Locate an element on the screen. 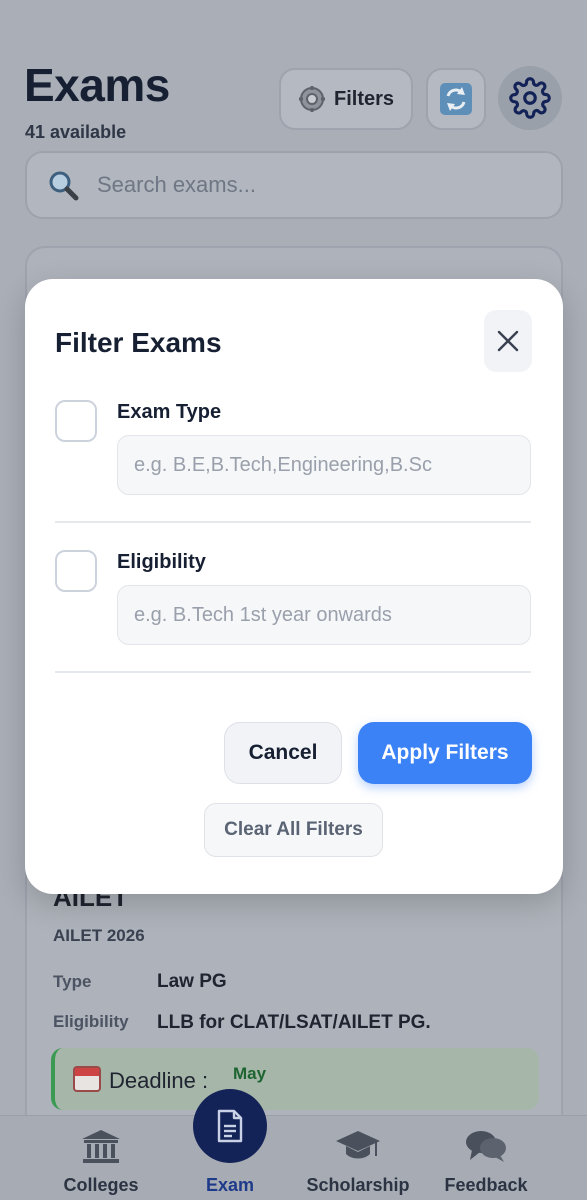  modal-title: Filter Exams is located at coordinates (138, 342).